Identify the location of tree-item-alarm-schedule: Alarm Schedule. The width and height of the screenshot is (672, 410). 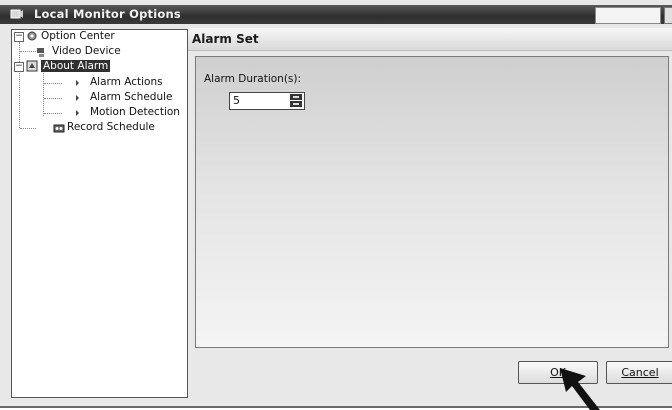
(97, 98).